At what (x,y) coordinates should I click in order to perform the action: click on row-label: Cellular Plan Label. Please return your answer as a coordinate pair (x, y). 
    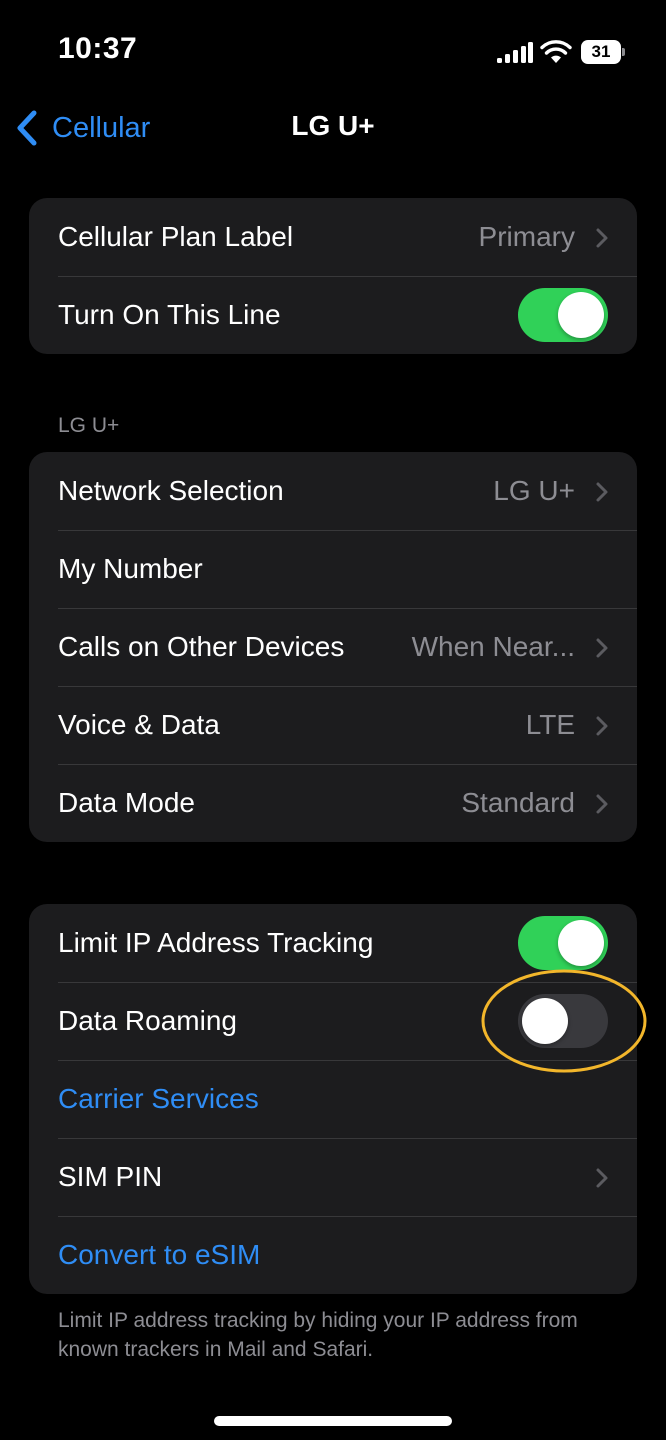
    Looking at the image, I should click on (176, 236).